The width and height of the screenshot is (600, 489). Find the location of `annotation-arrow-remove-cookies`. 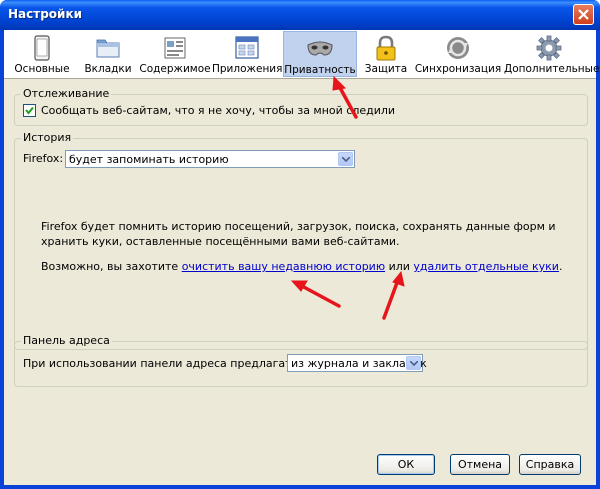

annotation-arrow-remove-cookies is located at coordinates (393, 295).